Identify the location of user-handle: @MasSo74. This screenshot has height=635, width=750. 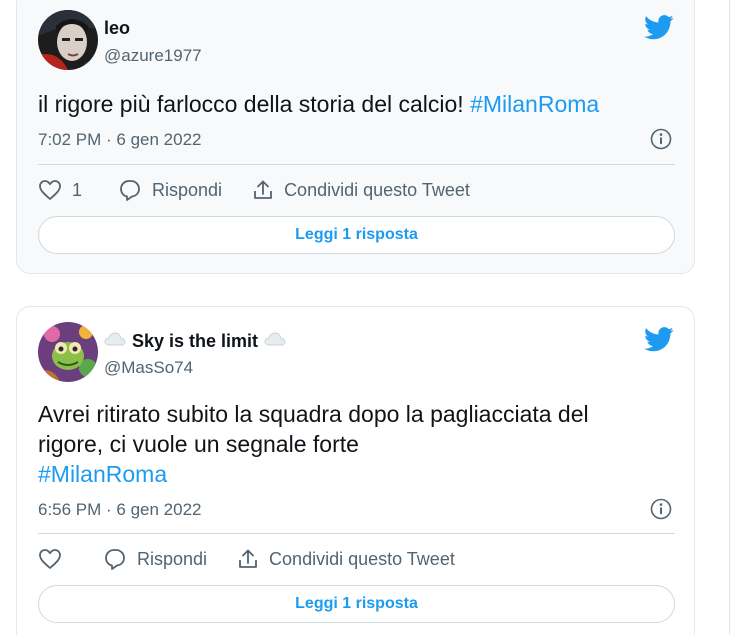
(148, 368).